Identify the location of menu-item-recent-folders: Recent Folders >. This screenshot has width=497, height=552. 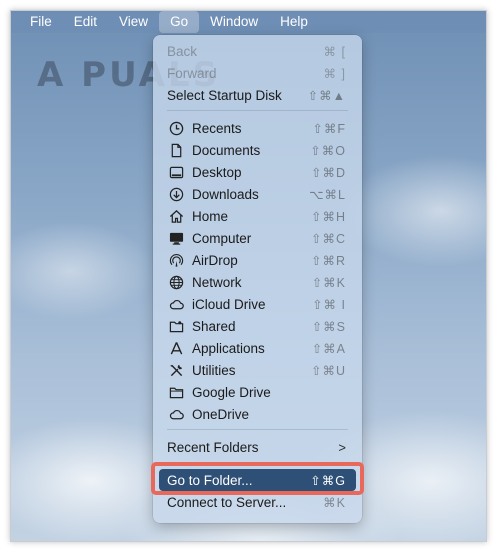
(257, 447).